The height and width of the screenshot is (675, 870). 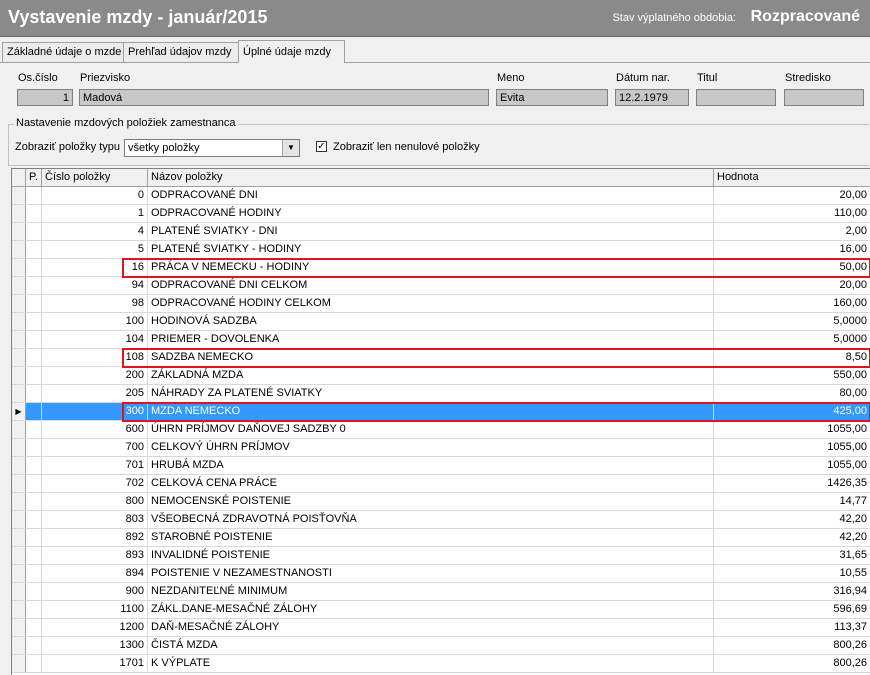 I want to click on table-row: 104 PRIEMER - DOVOLENKA 5,0000, so click(x=441, y=340).